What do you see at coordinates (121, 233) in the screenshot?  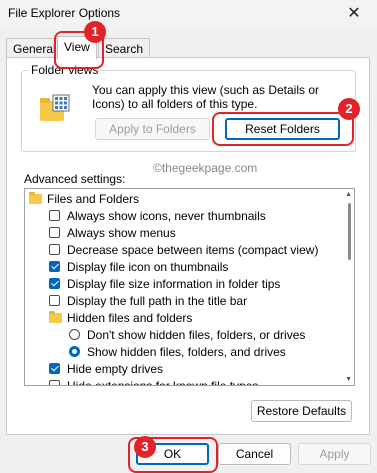 I see `tree-item-label: Always show menus` at bounding box center [121, 233].